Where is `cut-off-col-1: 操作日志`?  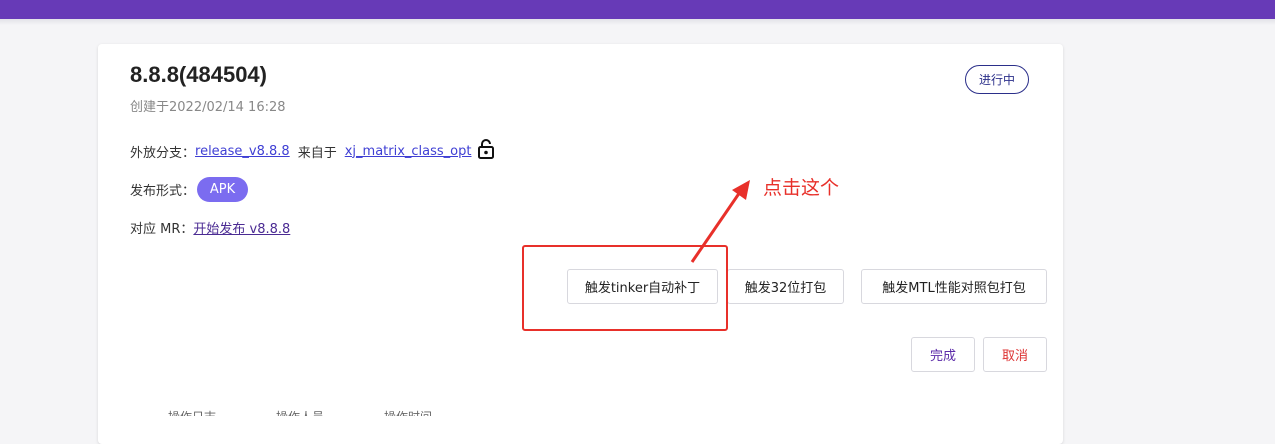 cut-off-col-1: 操作日志 is located at coordinates (192, 412).